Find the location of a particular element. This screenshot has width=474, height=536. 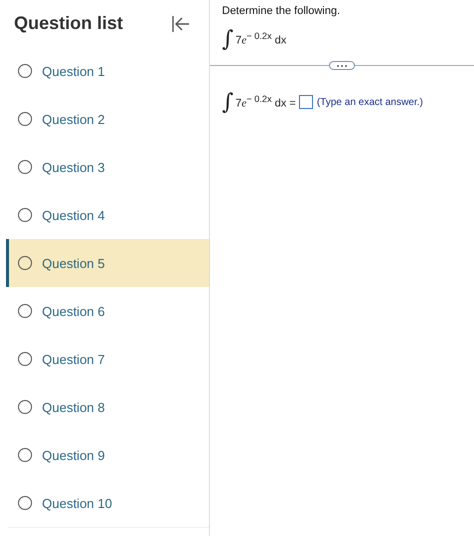

question-item: Question 4 is located at coordinates (107, 215).